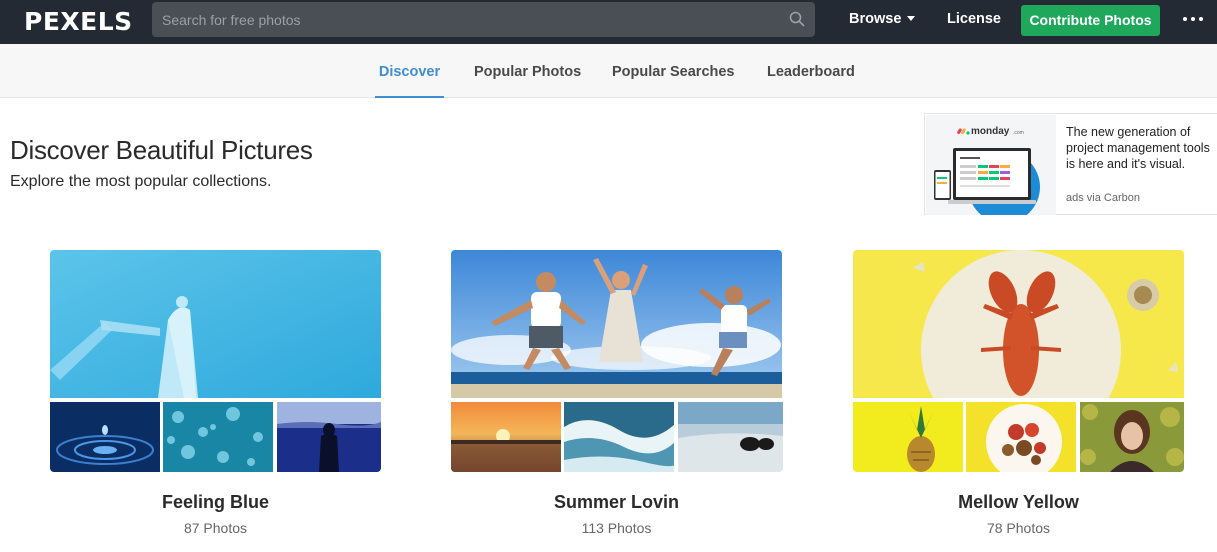 This screenshot has width=1217, height=552. What do you see at coordinates (875, 19) in the screenshot?
I see `browse-label: Browse` at bounding box center [875, 19].